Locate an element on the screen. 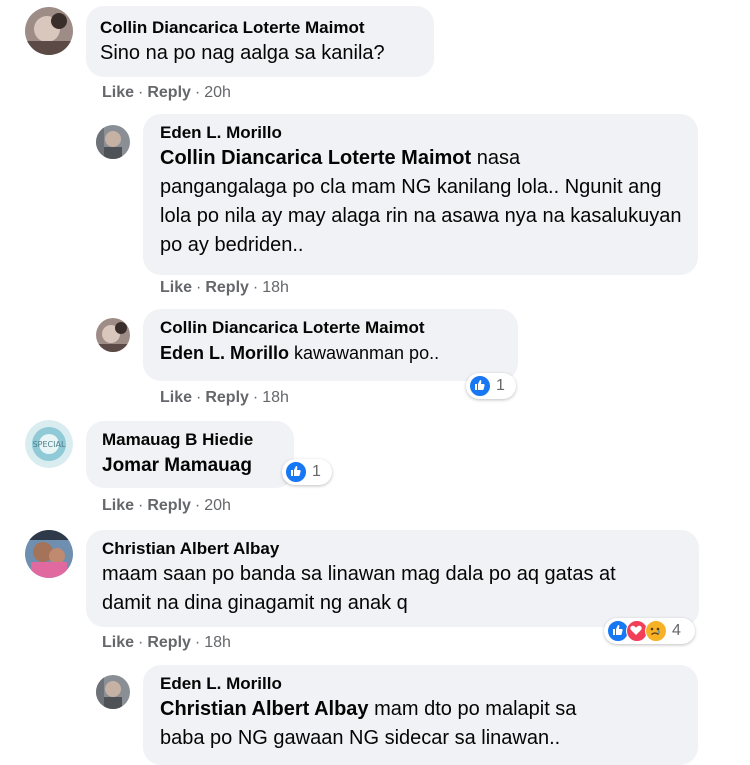  reaction-count: 4 is located at coordinates (676, 630).